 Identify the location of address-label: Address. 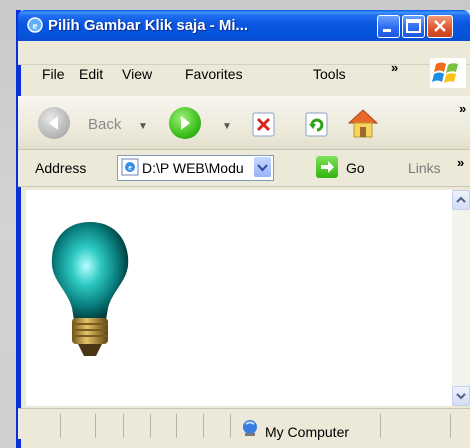
(61, 168).